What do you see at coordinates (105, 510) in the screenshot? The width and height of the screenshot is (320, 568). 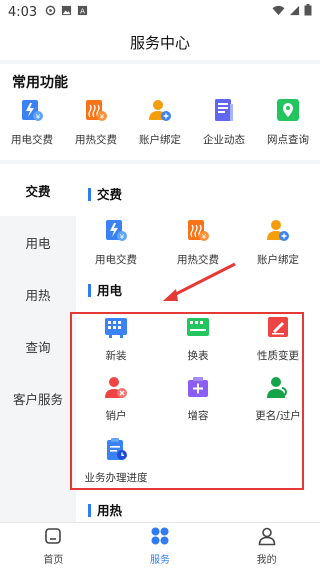 I see `section-title-heat: 用热` at bounding box center [105, 510].